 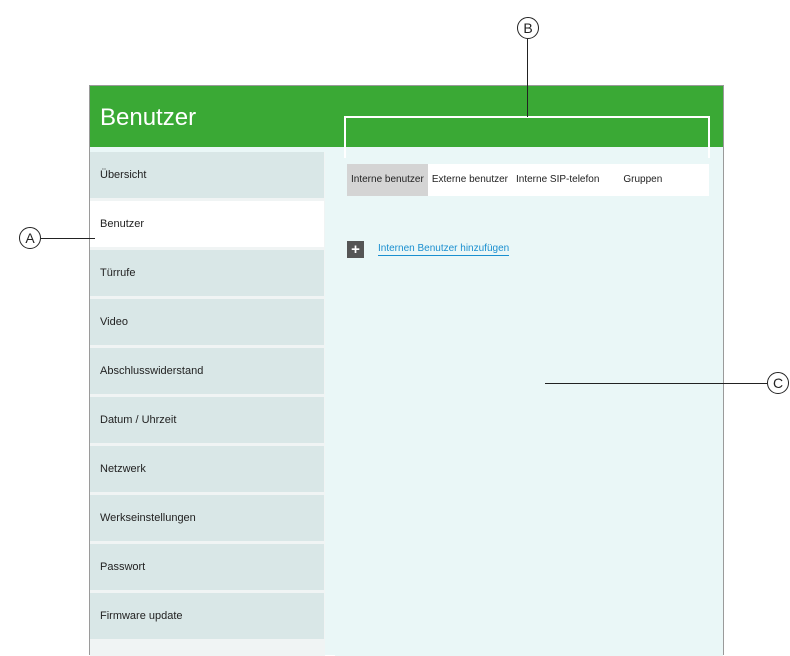 I want to click on callout-a: A, so click(x=30, y=238).